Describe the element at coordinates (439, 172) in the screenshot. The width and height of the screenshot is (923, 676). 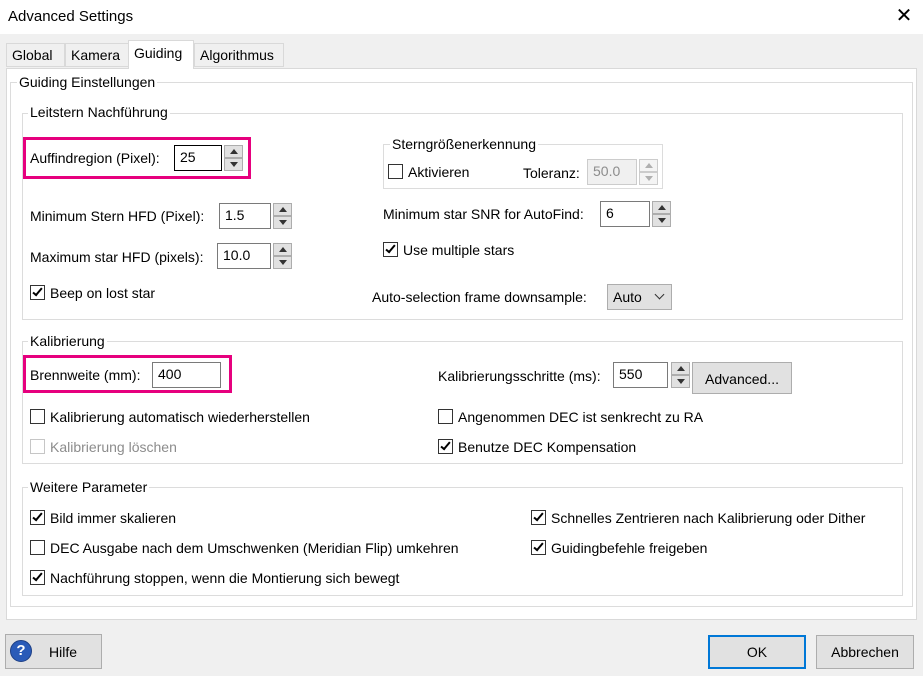
I see `star-mass-enable-label: Aktivieren` at that location.